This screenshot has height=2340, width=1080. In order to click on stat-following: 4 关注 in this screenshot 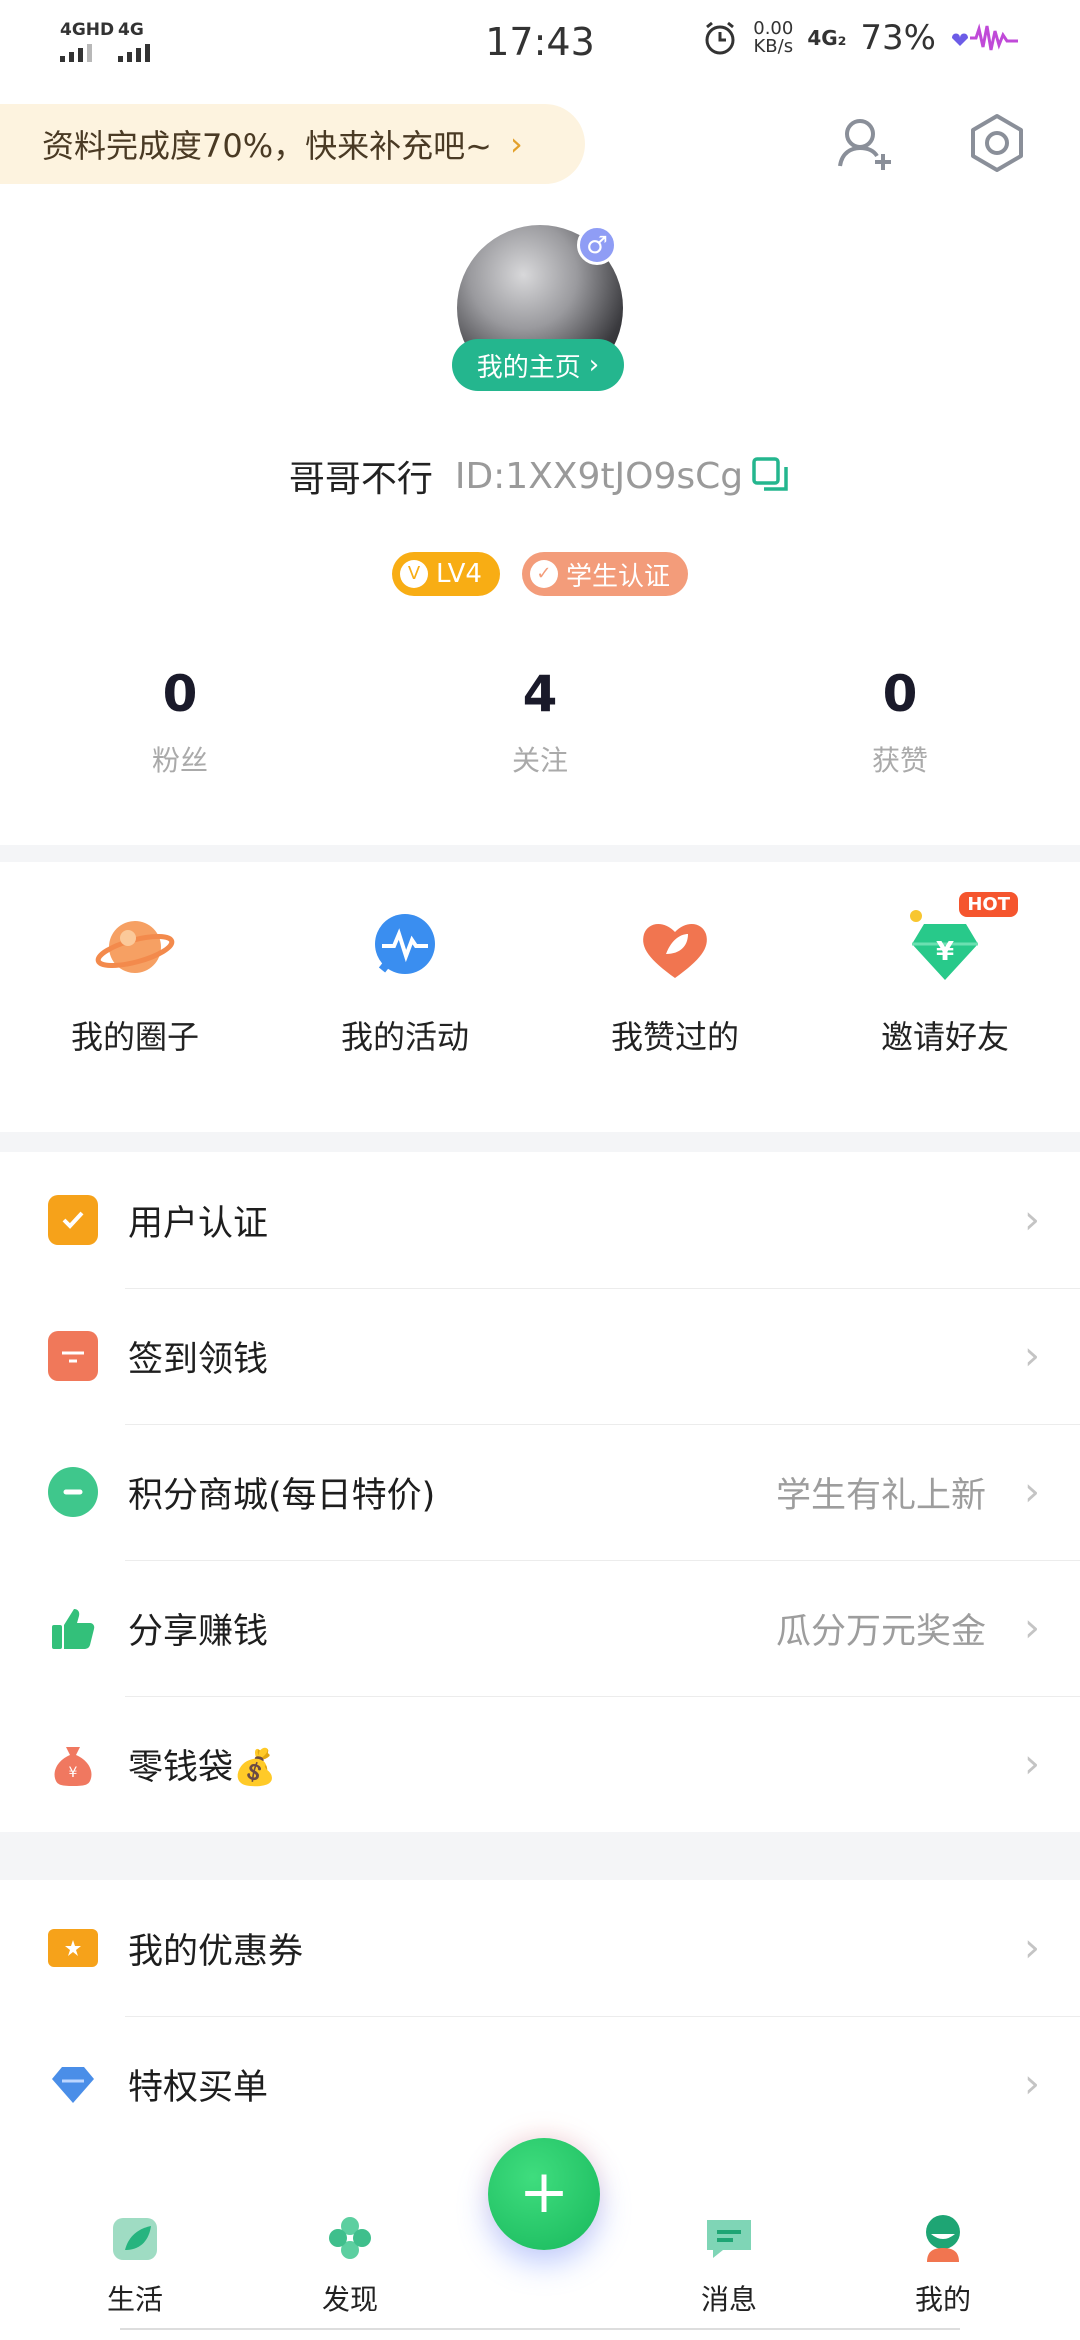, I will do `click(540, 722)`.